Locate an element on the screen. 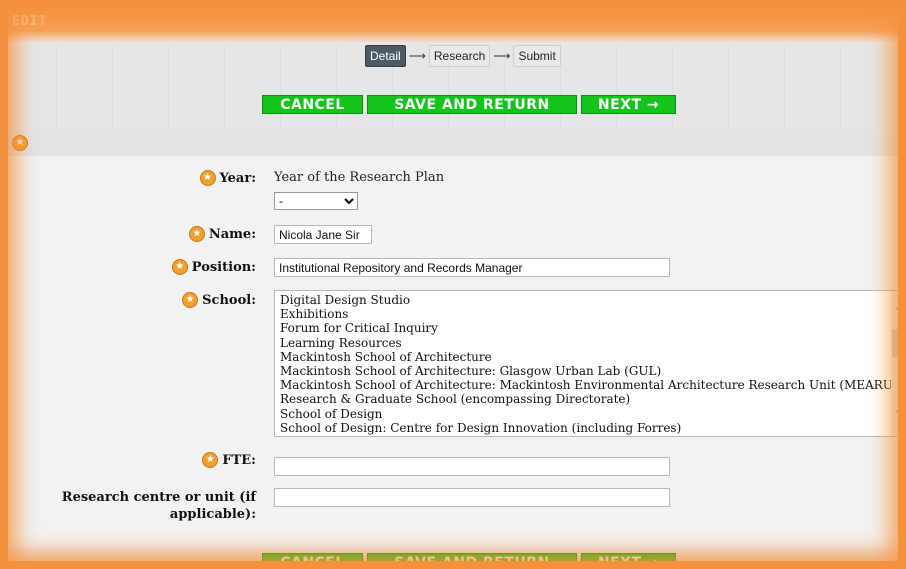  year-label-group: ★ Year: is located at coordinates (228, 178).